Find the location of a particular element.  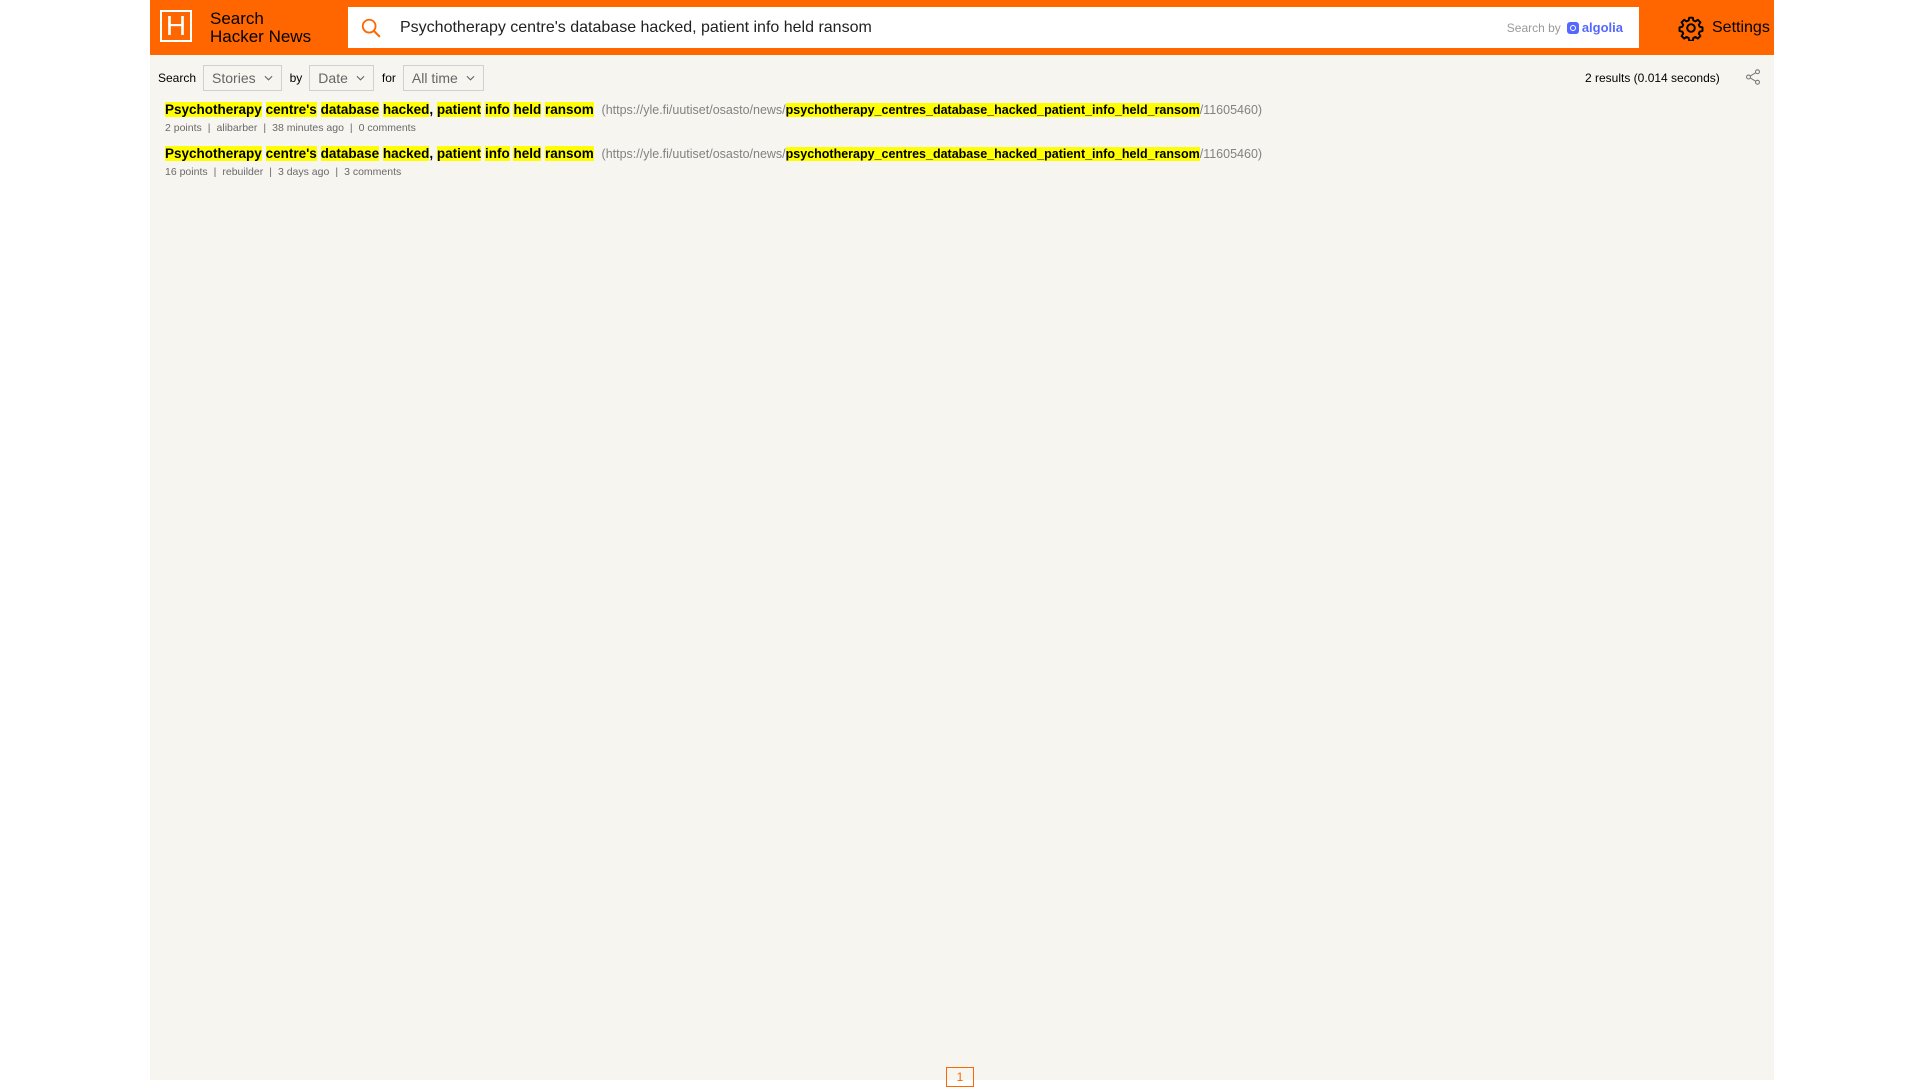

range-select-value: All time is located at coordinates (434, 78).